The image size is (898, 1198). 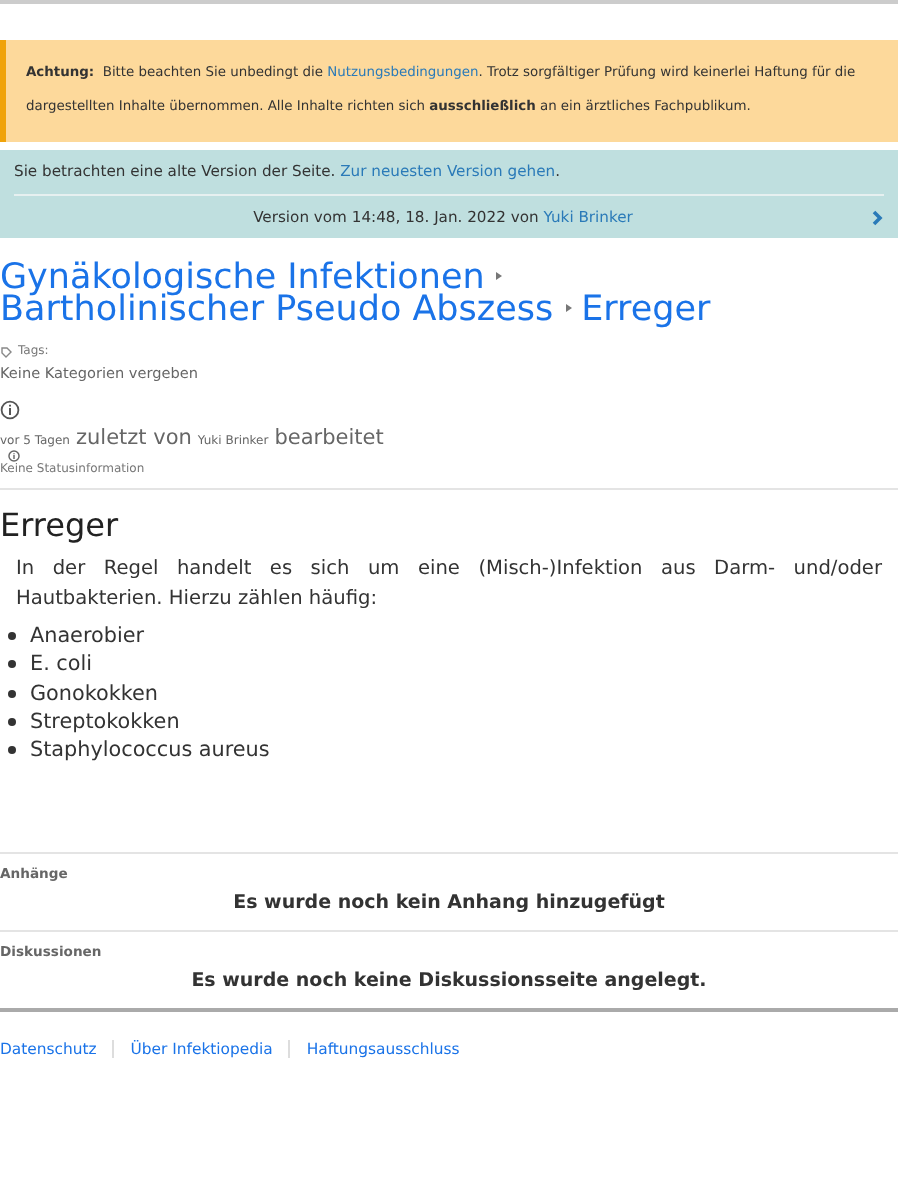 What do you see at coordinates (329, 438) in the screenshot?
I see `edit-suffix: bearbeitet` at bounding box center [329, 438].